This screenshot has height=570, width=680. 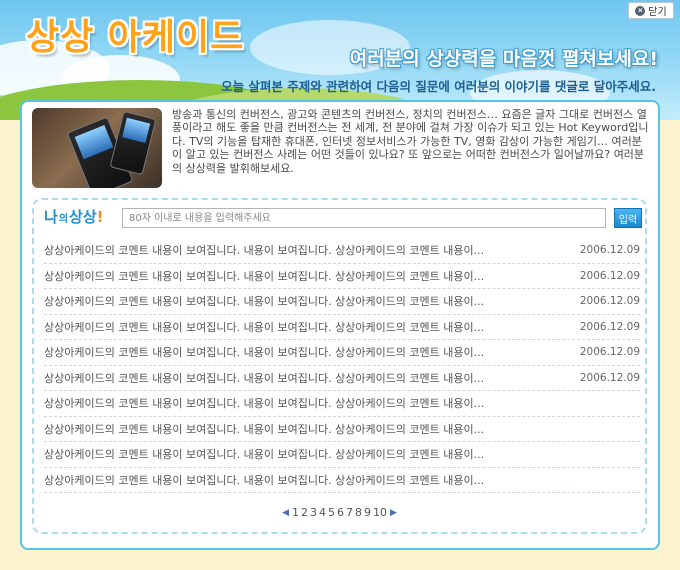 What do you see at coordinates (349, 512) in the screenshot?
I see `page-link: 7` at bounding box center [349, 512].